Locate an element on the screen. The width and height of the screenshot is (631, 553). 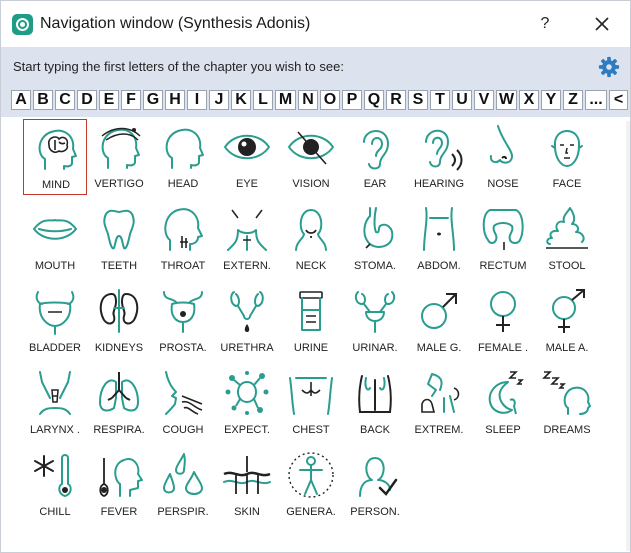
fever-icon is located at coordinates (121, 477).